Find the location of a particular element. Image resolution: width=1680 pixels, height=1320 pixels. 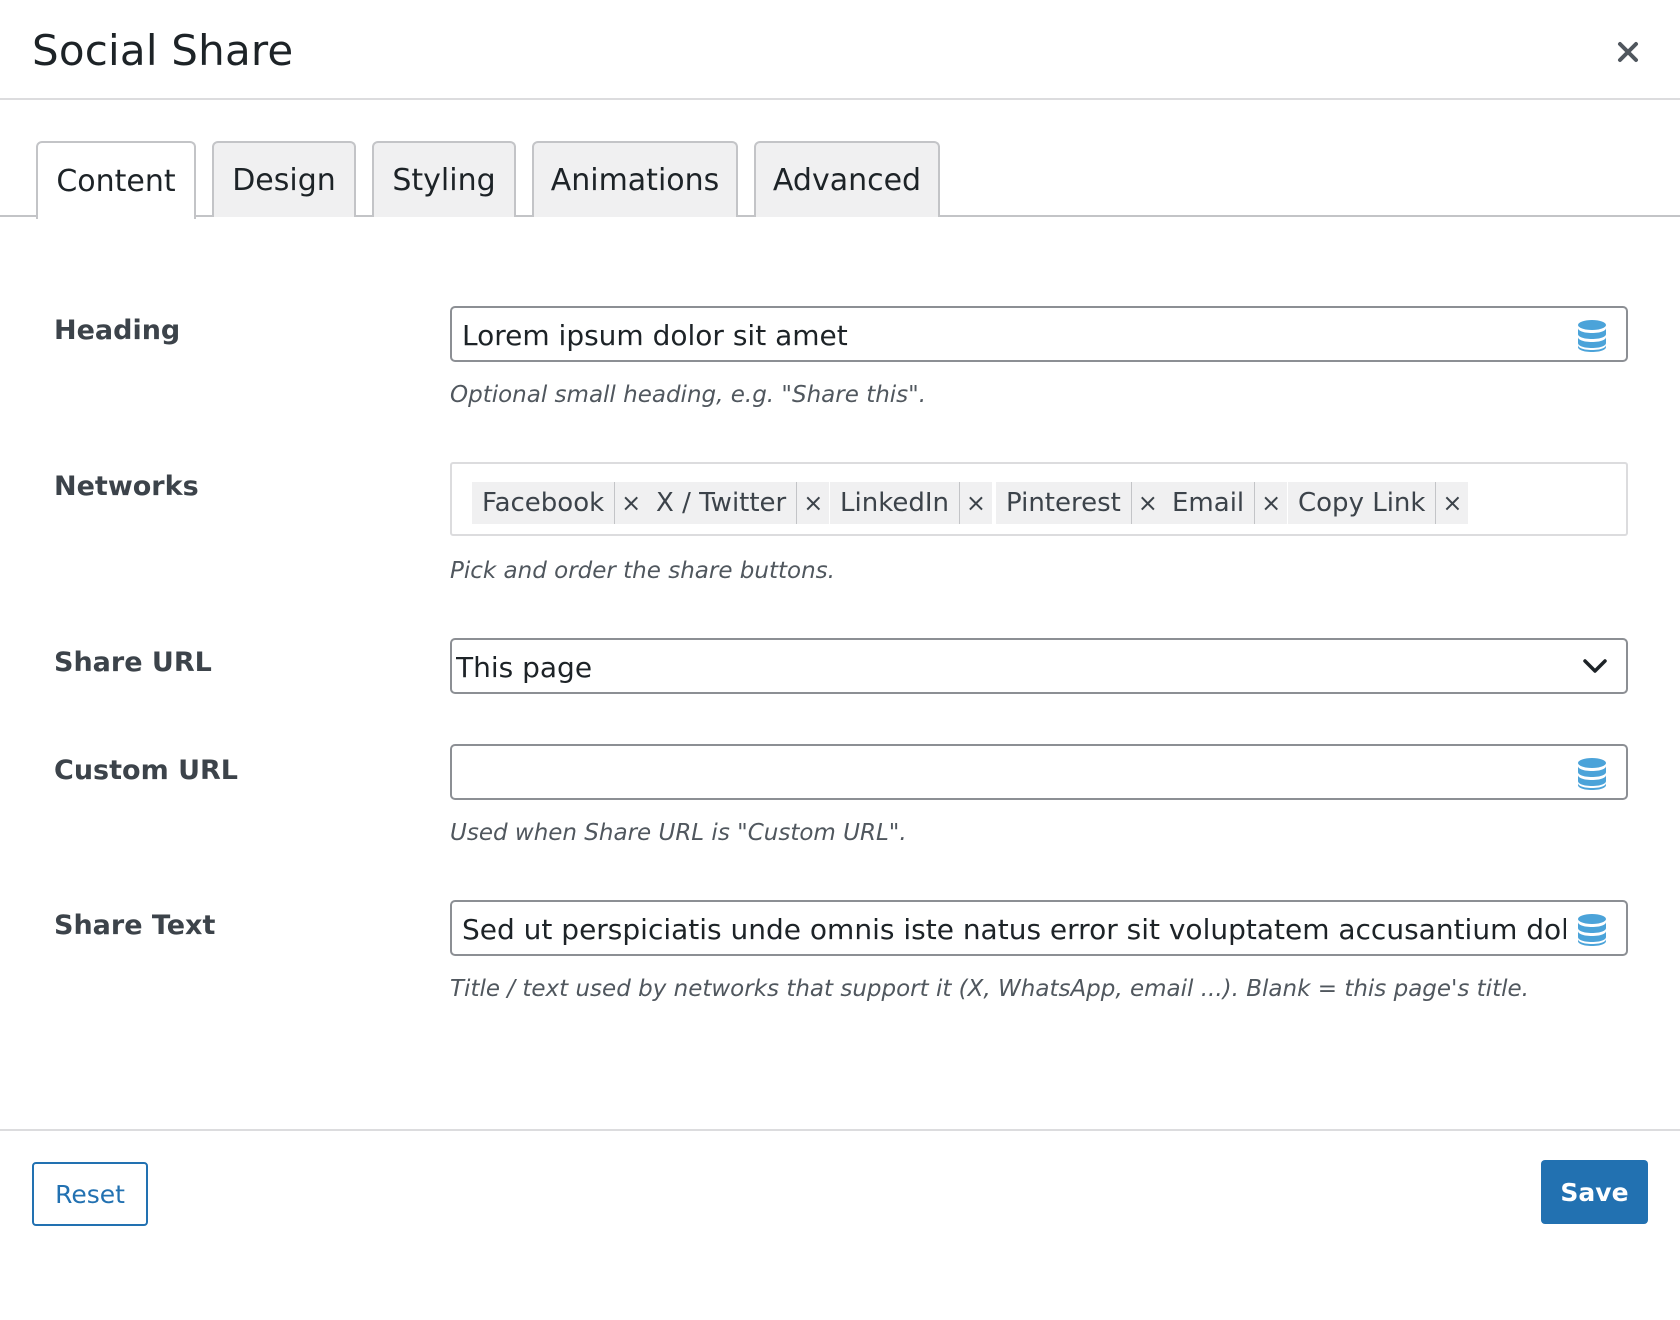

networks-help: Pick and order the share buttons. is located at coordinates (642, 571).